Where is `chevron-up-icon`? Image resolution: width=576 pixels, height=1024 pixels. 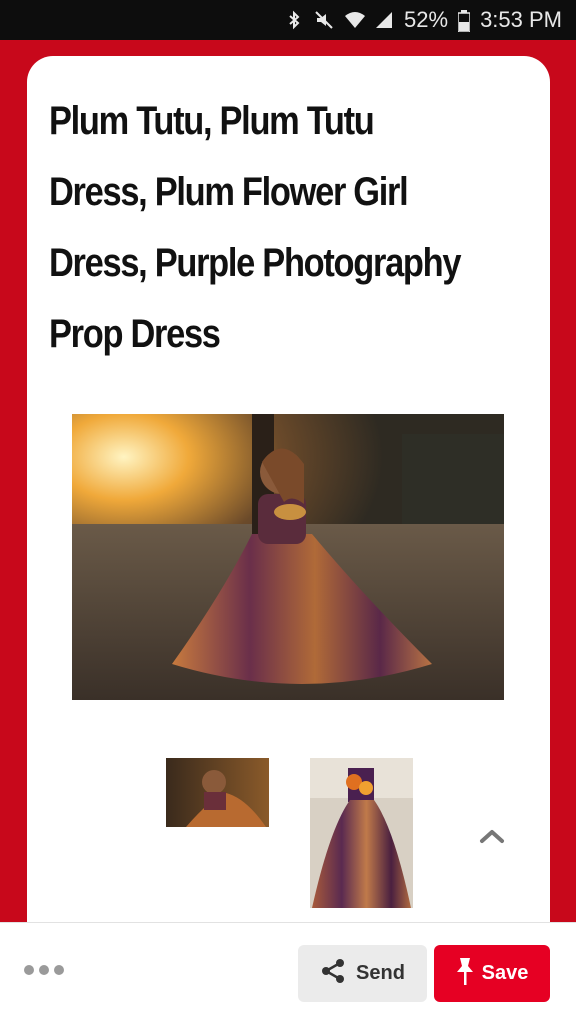 chevron-up-icon is located at coordinates (492, 835).